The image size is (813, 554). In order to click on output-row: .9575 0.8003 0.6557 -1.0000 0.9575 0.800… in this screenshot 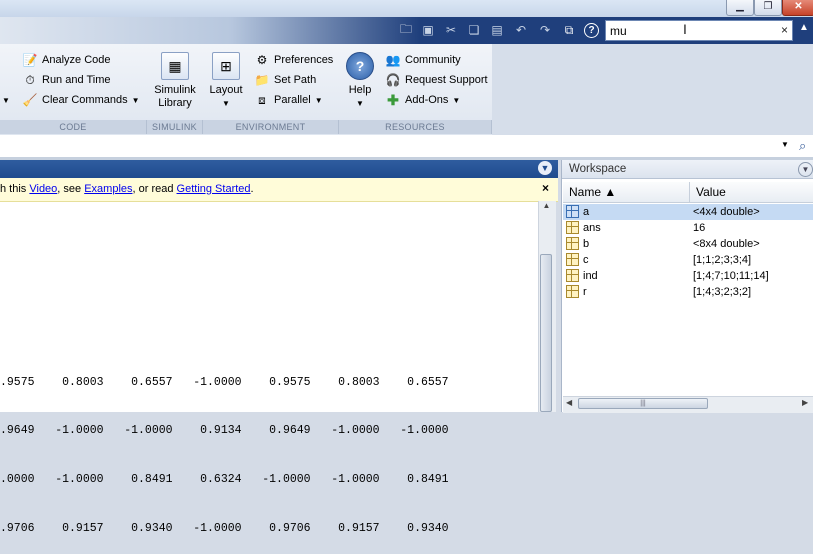, I will do `click(224, 382)`.